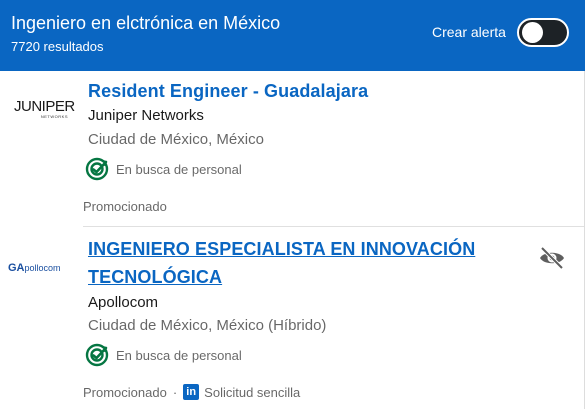 This screenshot has width=585, height=409. Describe the element at coordinates (207, 325) in the screenshot. I see `job-location: Ciudad de México, México (Híbrido)` at that location.